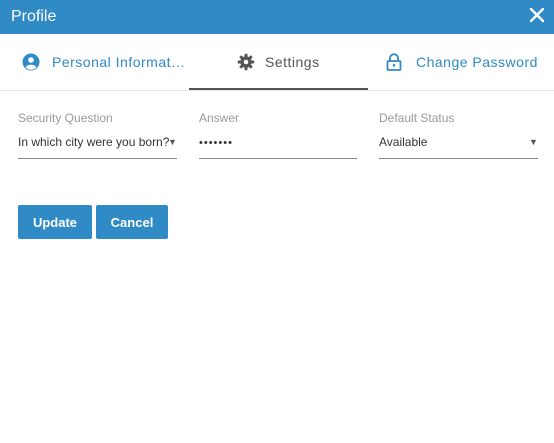  Describe the element at coordinates (292, 62) in the screenshot. I see `tab-settings-label: Settings` at that location.